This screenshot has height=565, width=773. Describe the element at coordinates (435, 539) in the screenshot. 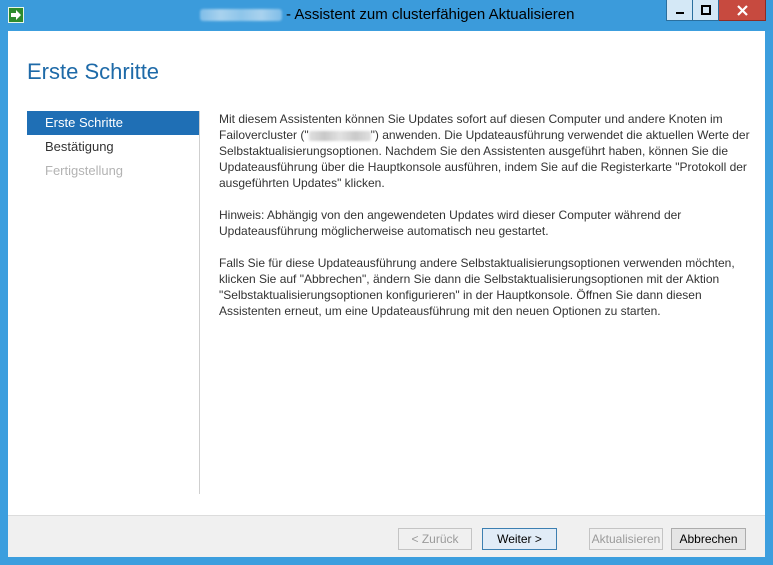

I see `back-button: < Zurück` at that location.